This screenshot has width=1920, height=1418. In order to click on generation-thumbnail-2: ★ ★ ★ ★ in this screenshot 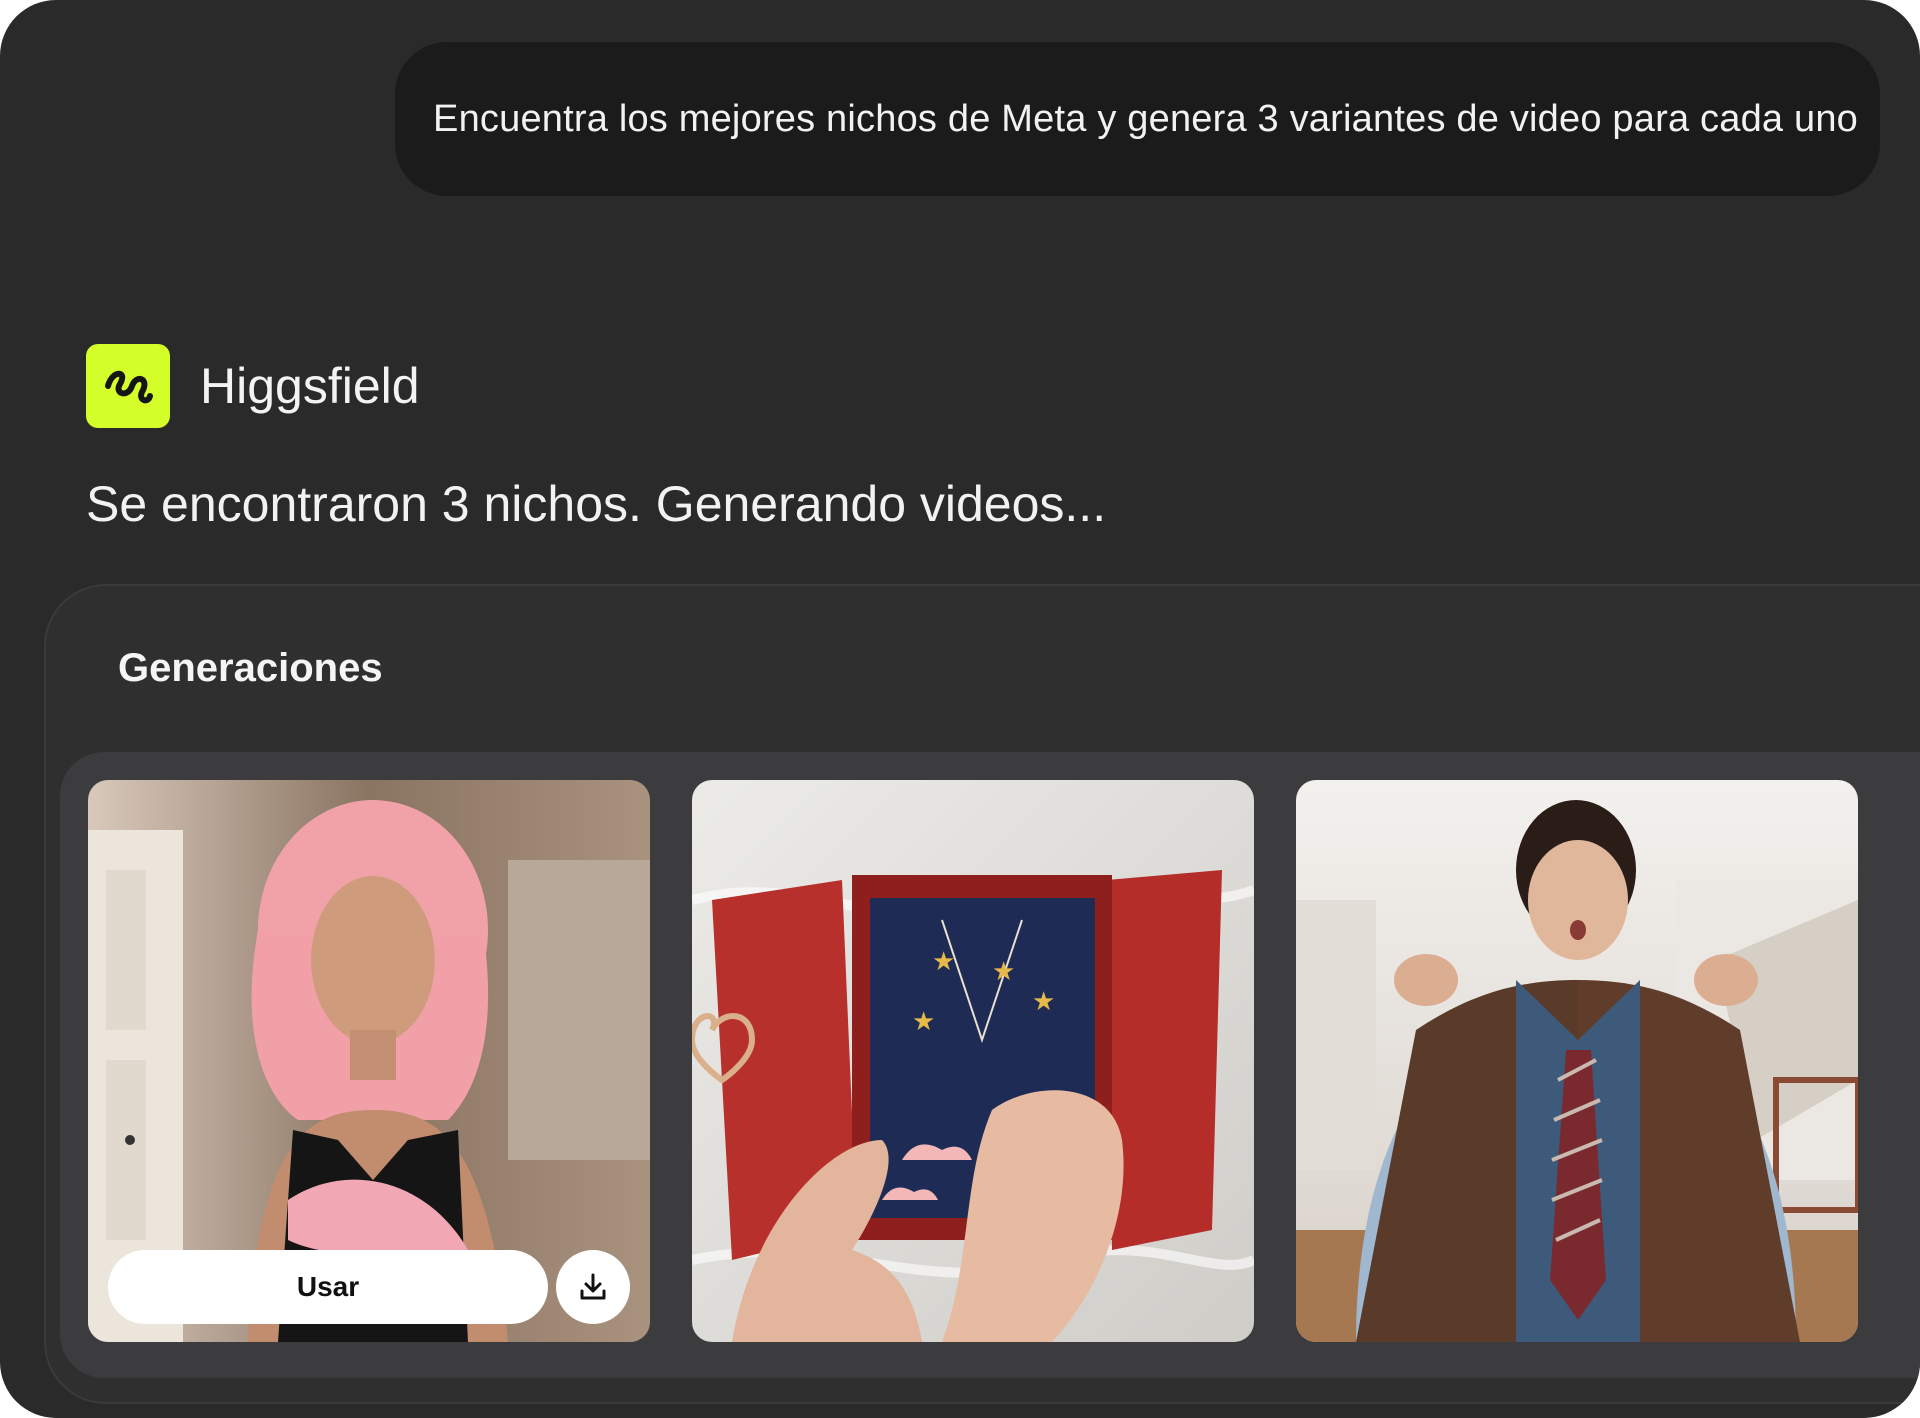, I will do `click(973, 1061)`.